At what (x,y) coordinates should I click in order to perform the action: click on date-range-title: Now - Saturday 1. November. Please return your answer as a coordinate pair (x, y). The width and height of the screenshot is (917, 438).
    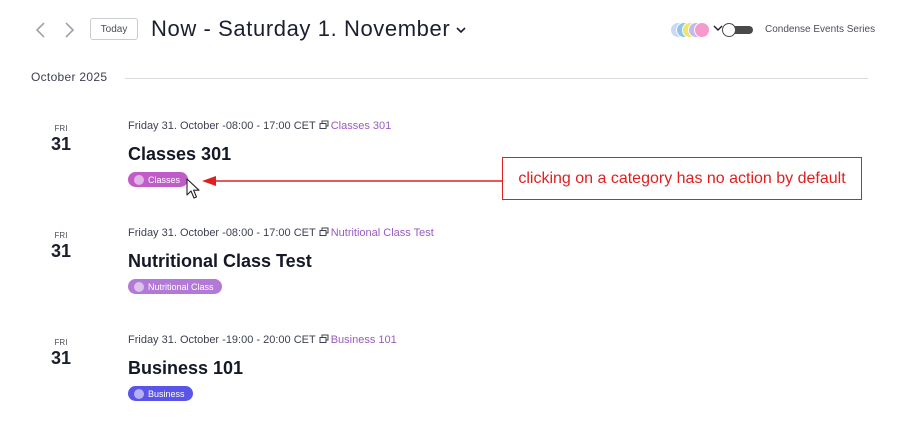
    Looking at the image, I should click on (308, 29).